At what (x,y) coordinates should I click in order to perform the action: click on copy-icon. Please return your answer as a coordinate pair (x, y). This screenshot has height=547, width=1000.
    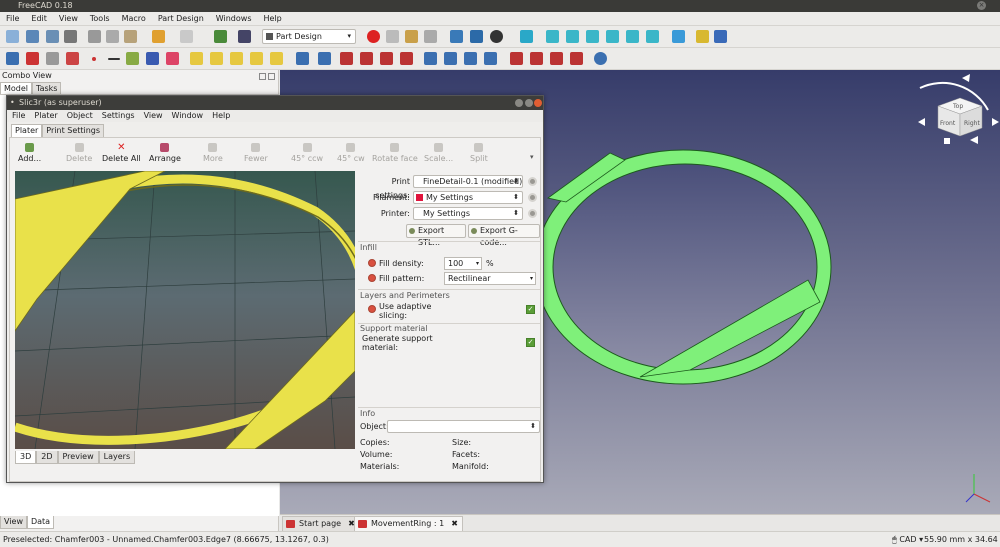
    Looking at the image, I should click on (112, 36).